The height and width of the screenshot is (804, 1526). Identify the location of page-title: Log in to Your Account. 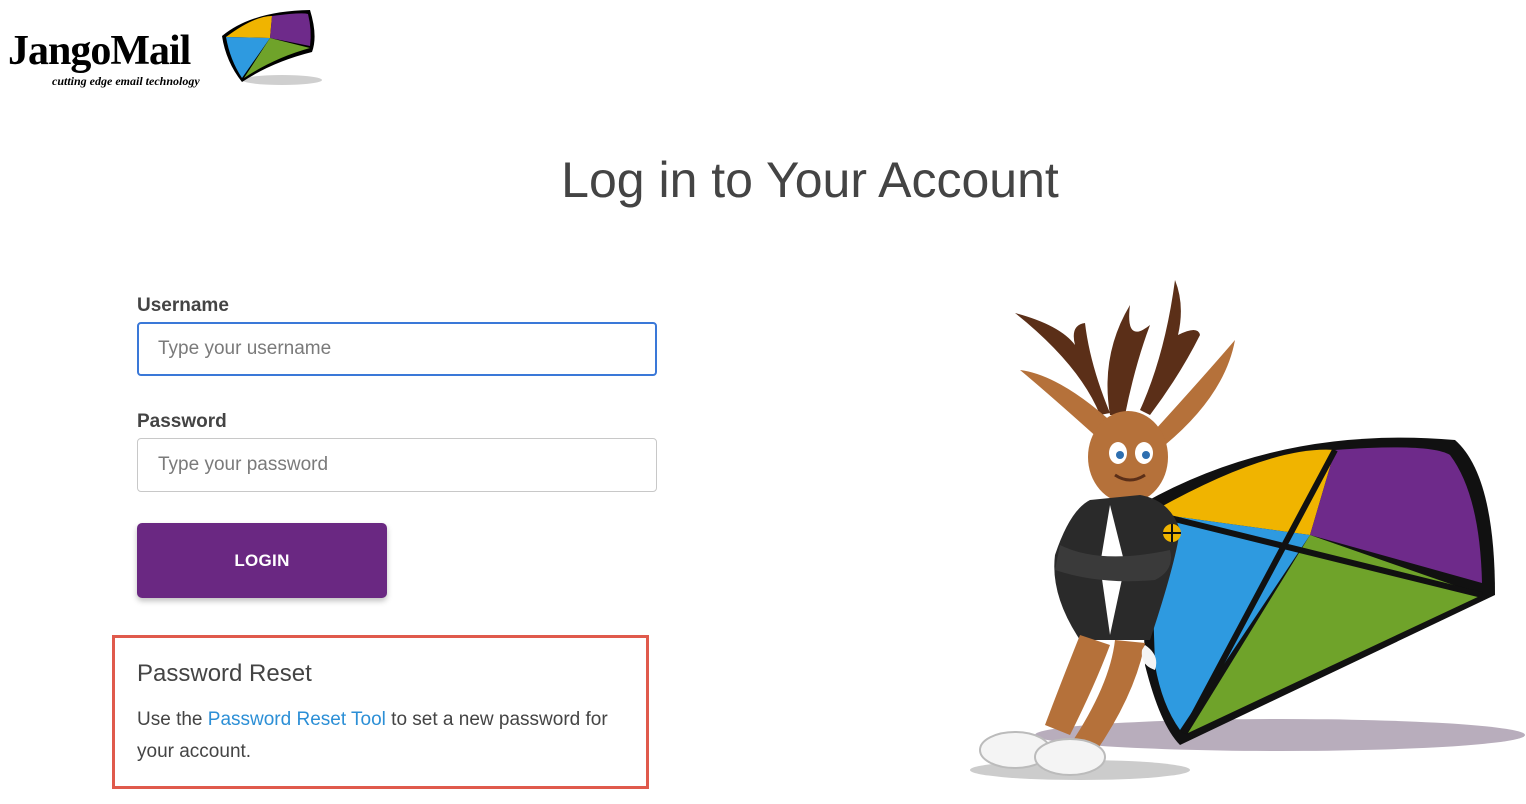
(810, 180).